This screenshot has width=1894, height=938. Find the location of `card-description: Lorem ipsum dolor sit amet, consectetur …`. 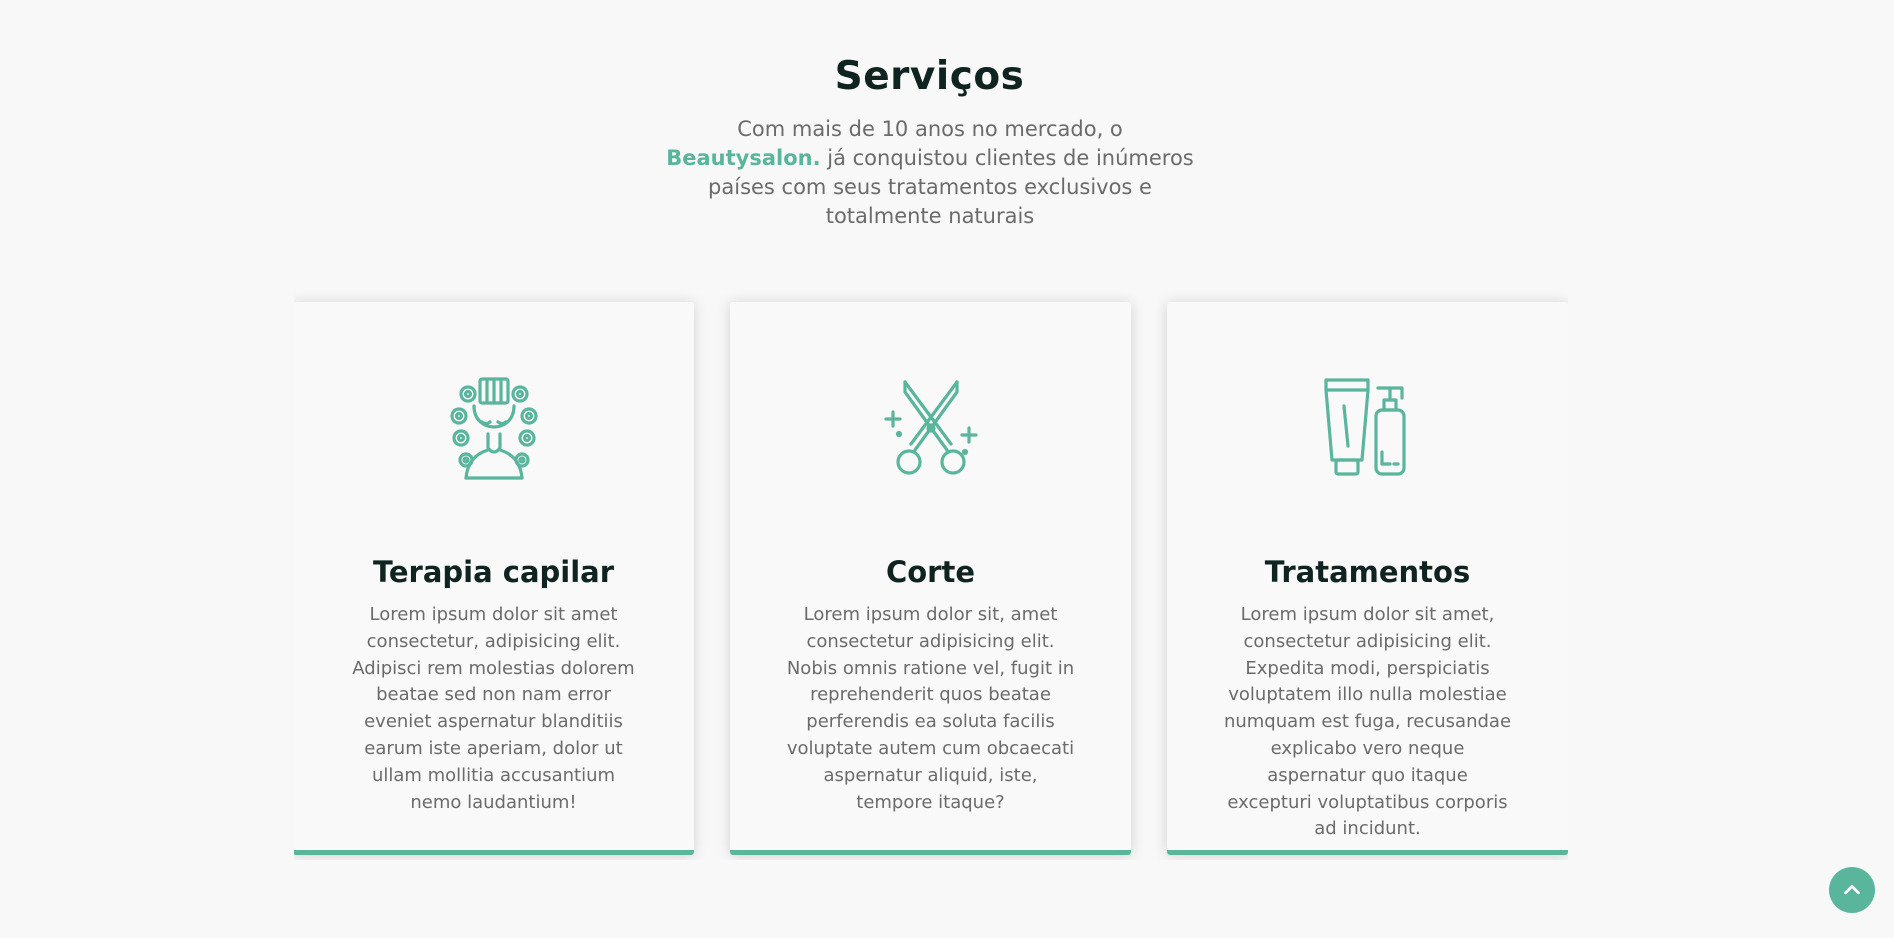

card-description: Lorem ipsum dolor sit amet, consectetur … is located at coordinates (1367, 722).